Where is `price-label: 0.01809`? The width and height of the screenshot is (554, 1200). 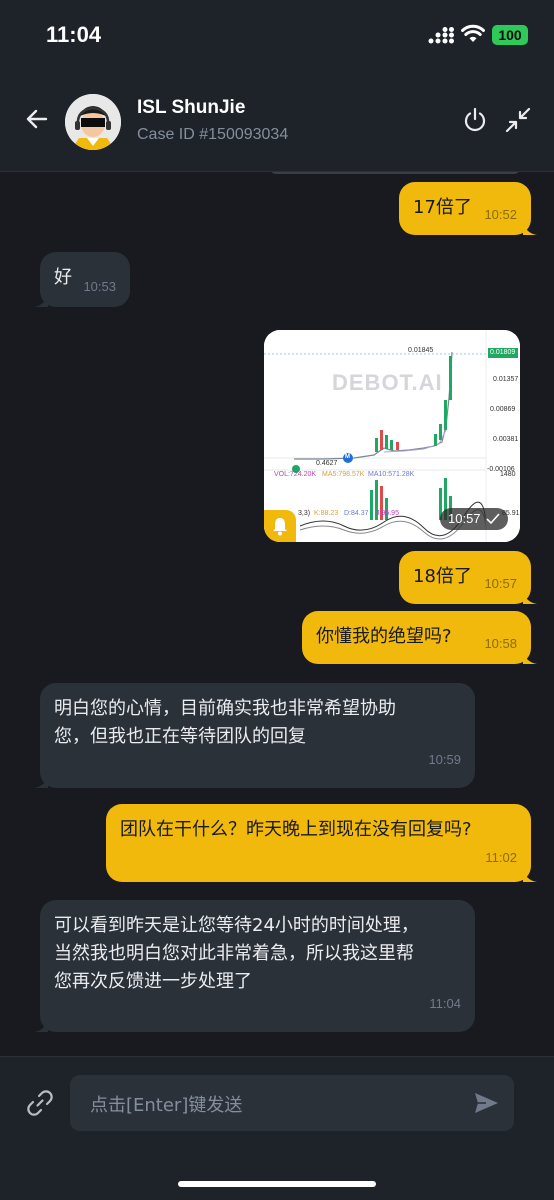
price-label: 0.01809 is located at coordinates (503, 352).